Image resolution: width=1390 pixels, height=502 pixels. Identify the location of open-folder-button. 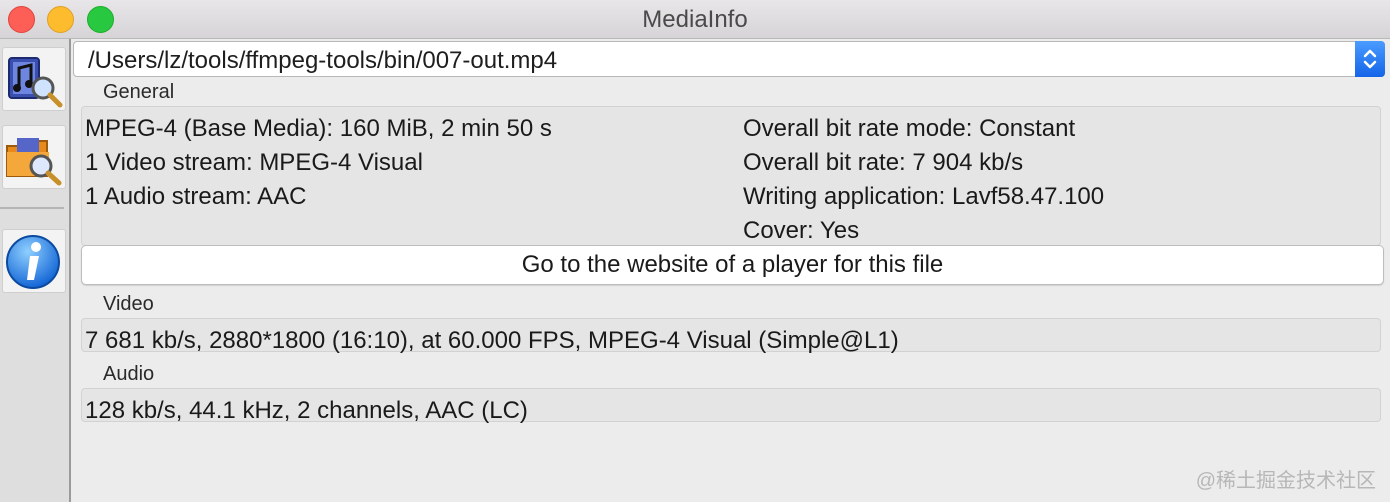
(34, 157).